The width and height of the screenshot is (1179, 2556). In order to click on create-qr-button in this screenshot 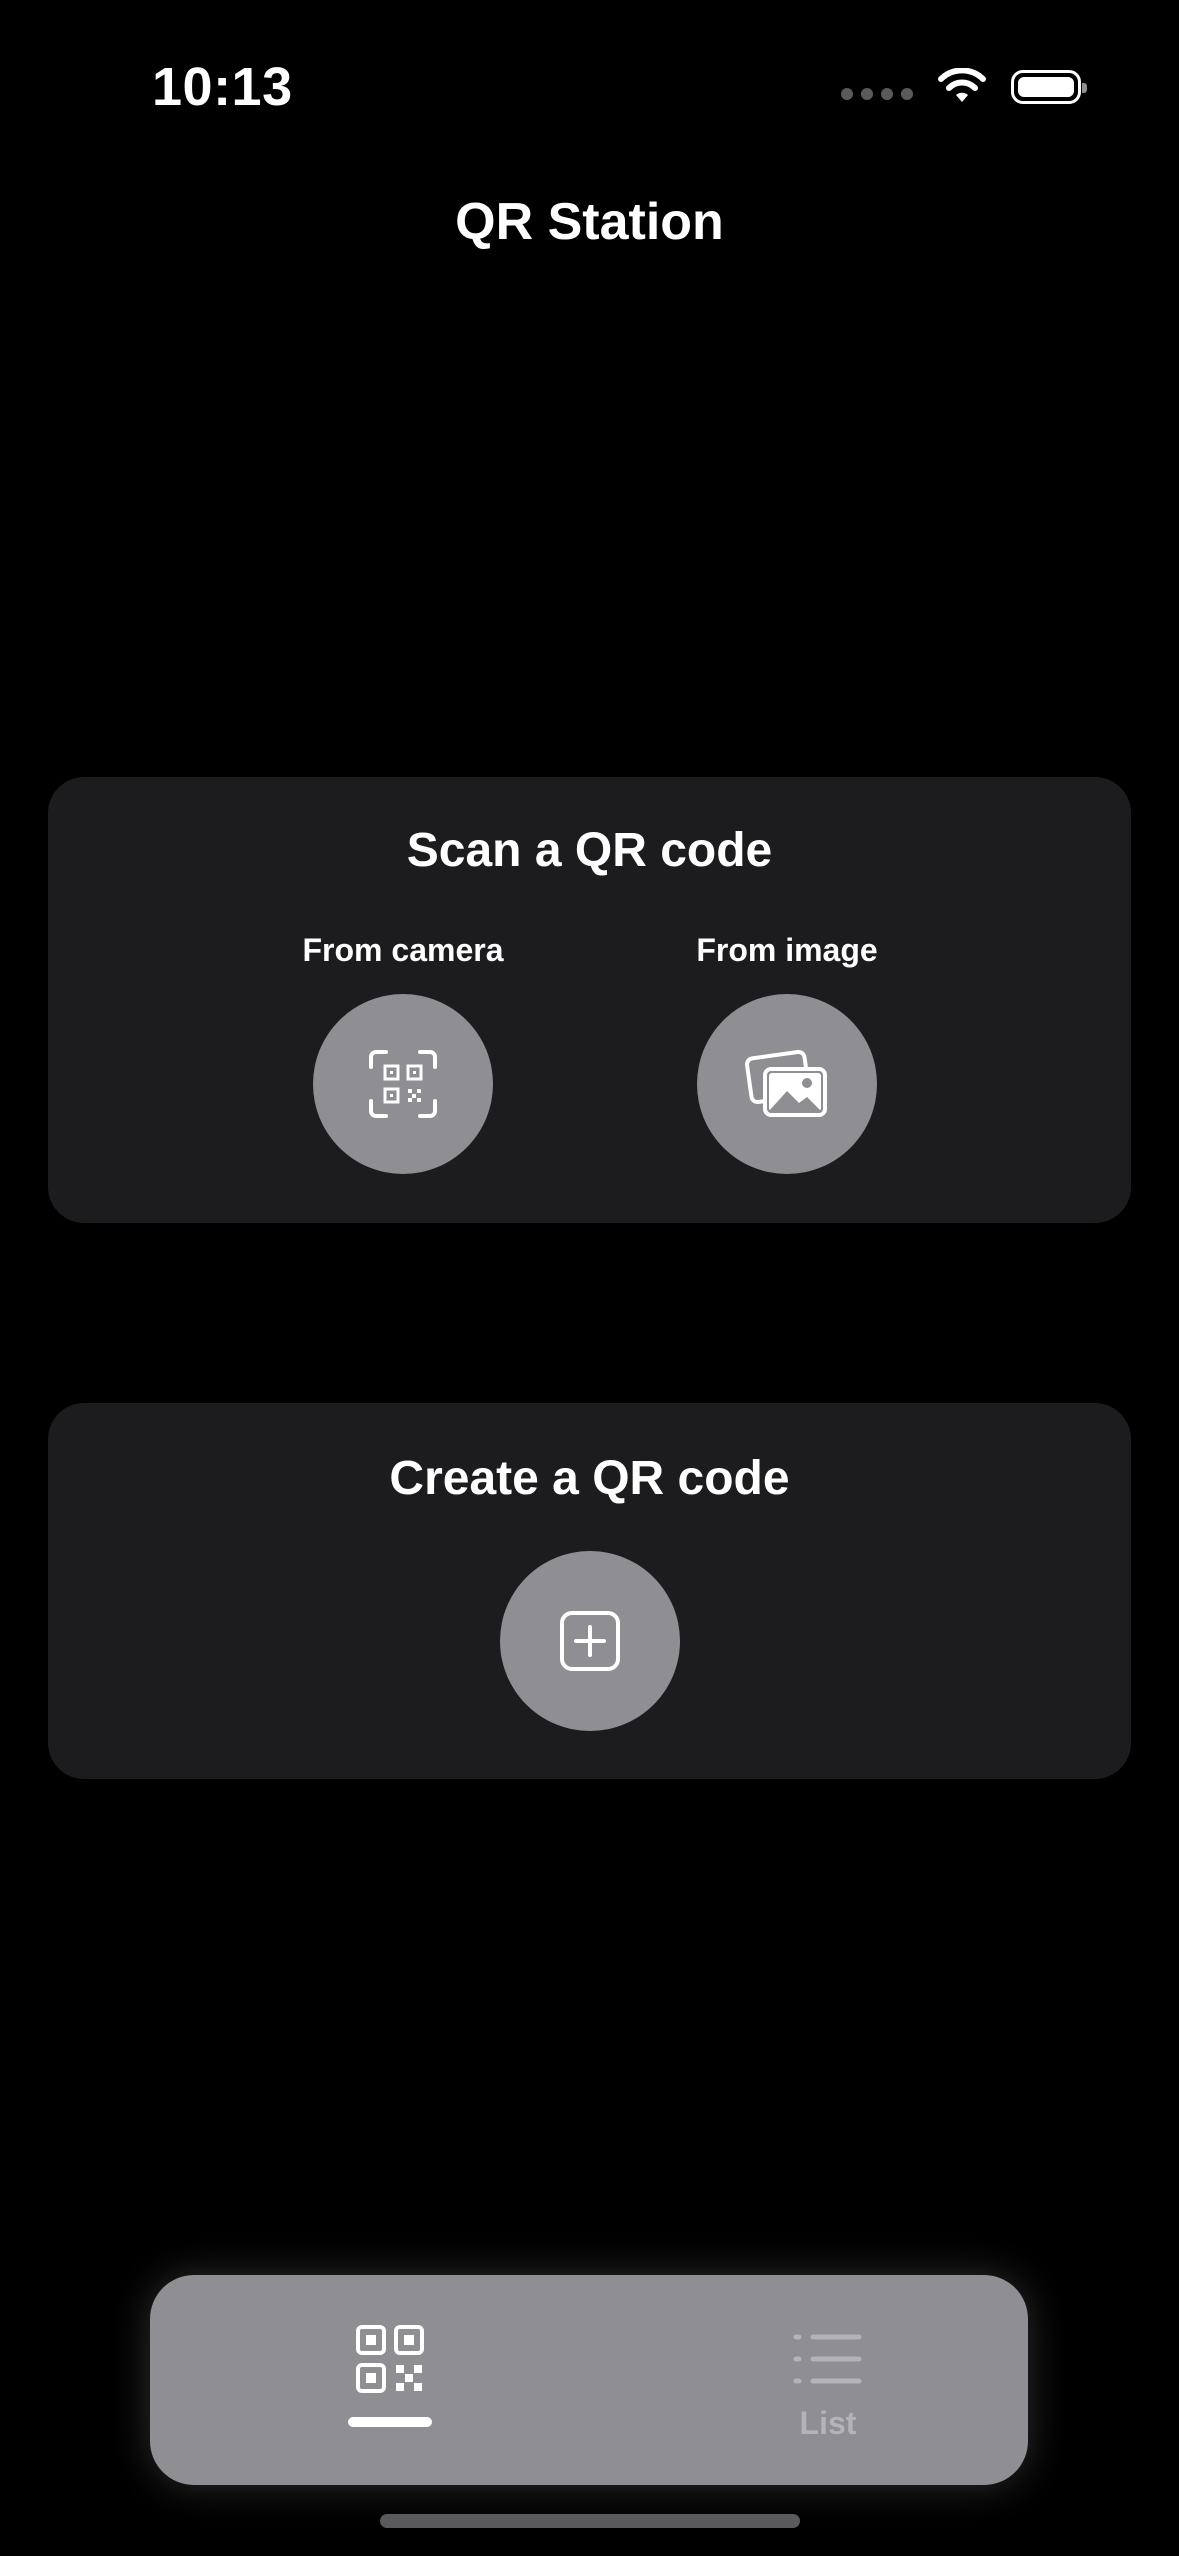, I will do `click(590, 1641)`.